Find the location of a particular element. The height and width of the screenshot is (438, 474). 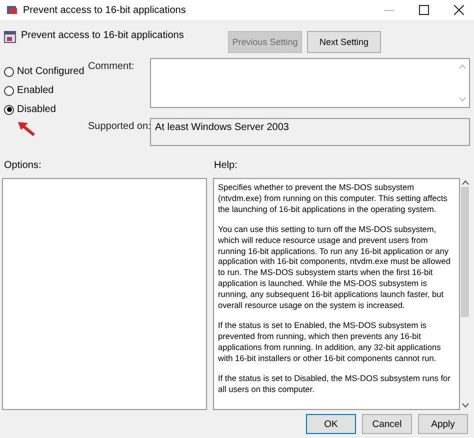

window-title: Prevent access to 16-bit applications is located at coordinates (105, 10).